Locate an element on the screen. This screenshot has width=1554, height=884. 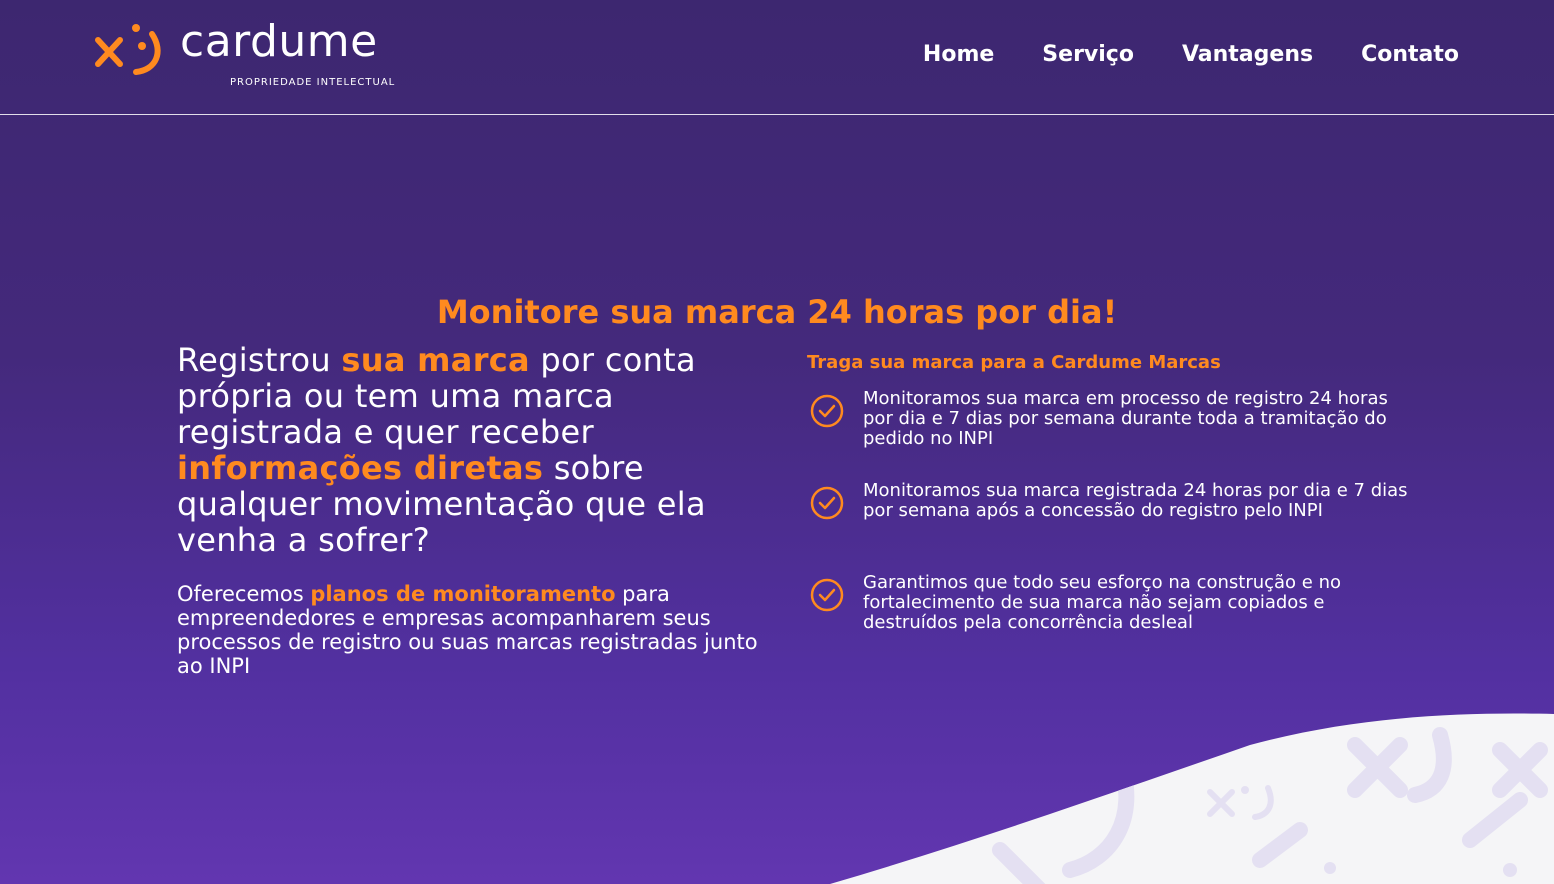
nav-home-link: Home is located at coordinates (958, 55).